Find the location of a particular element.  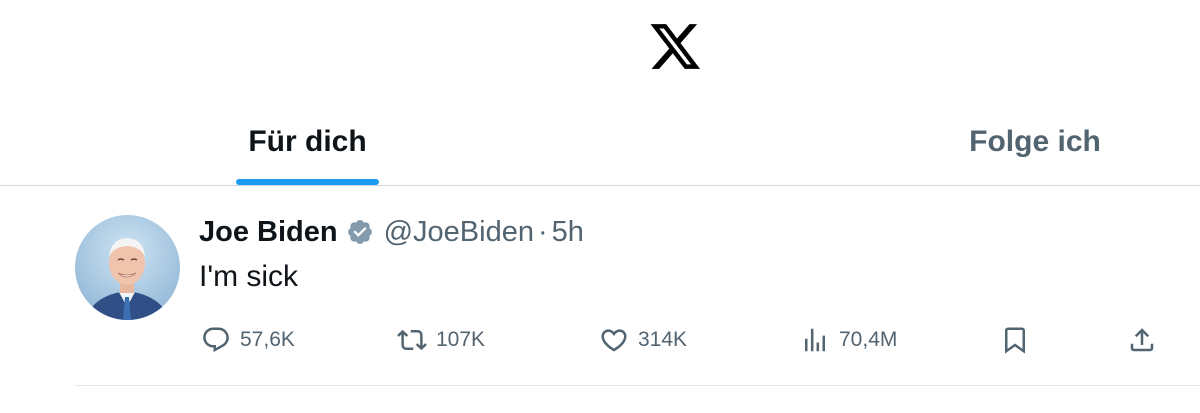

tweet-header: Joe Biden @JoeBiden · 5h is located at coordinates (391, 232).